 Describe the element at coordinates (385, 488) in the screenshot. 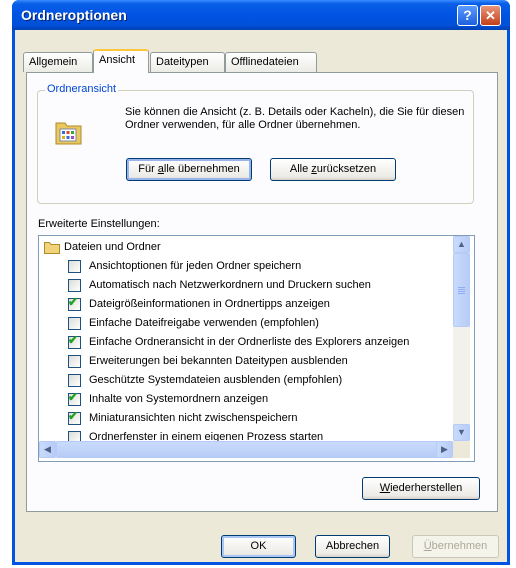

I see `button-accelerator: W` at that location.